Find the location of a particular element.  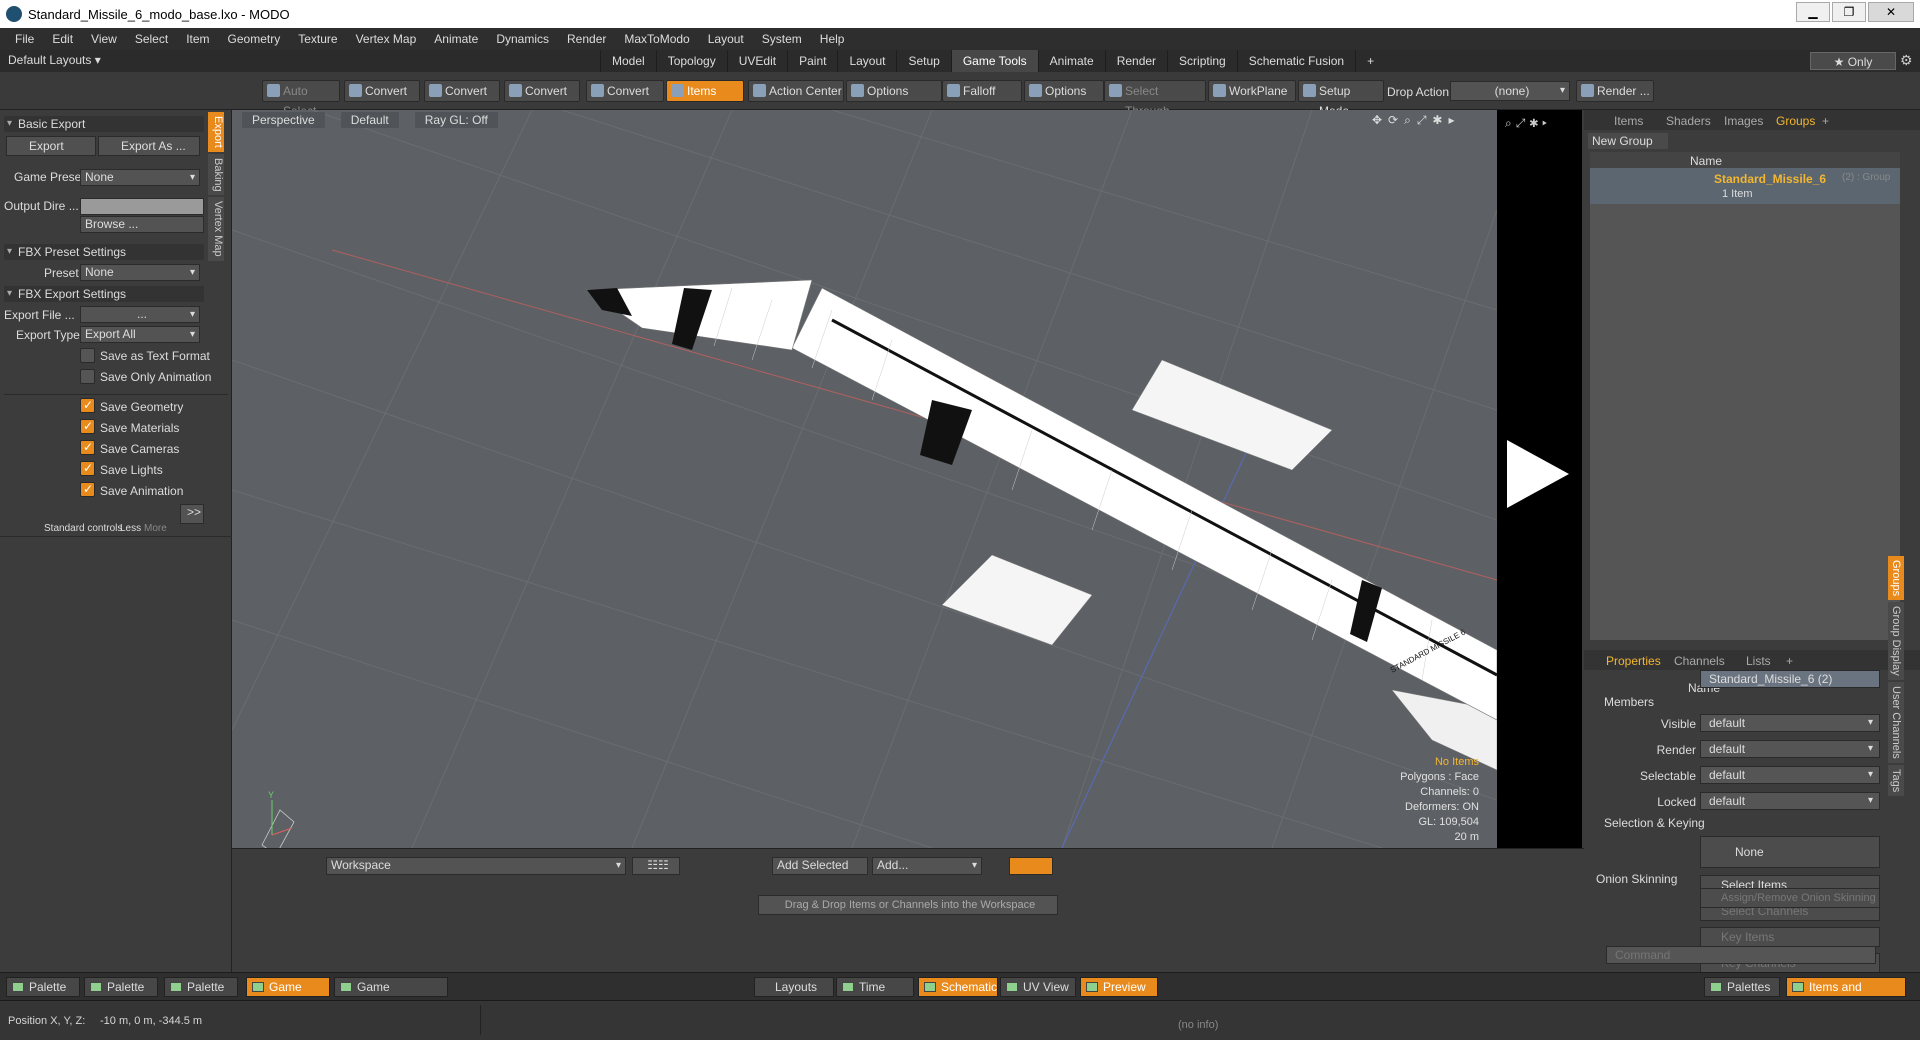

tab-scripting: Scripting is located at coordinates (1202, 61).